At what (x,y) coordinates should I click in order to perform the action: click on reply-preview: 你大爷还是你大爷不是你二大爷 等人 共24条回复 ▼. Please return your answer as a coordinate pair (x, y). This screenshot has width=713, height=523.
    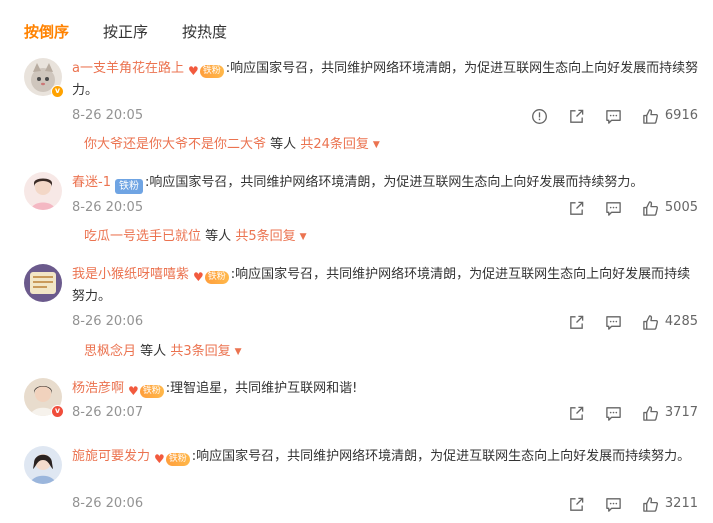
    Looking at the image, I should click on (232, 145).